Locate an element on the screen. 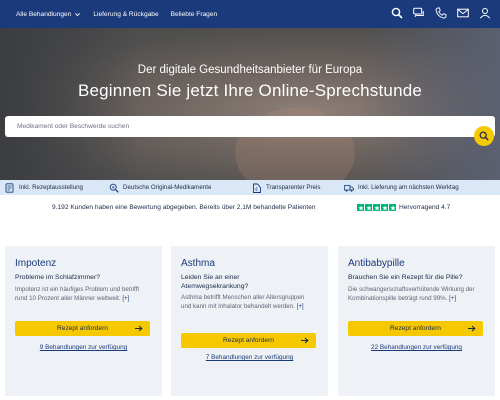  feature-label: Inkl. Lieferung am nächsten Werktag is located at coordinates (408, 187).